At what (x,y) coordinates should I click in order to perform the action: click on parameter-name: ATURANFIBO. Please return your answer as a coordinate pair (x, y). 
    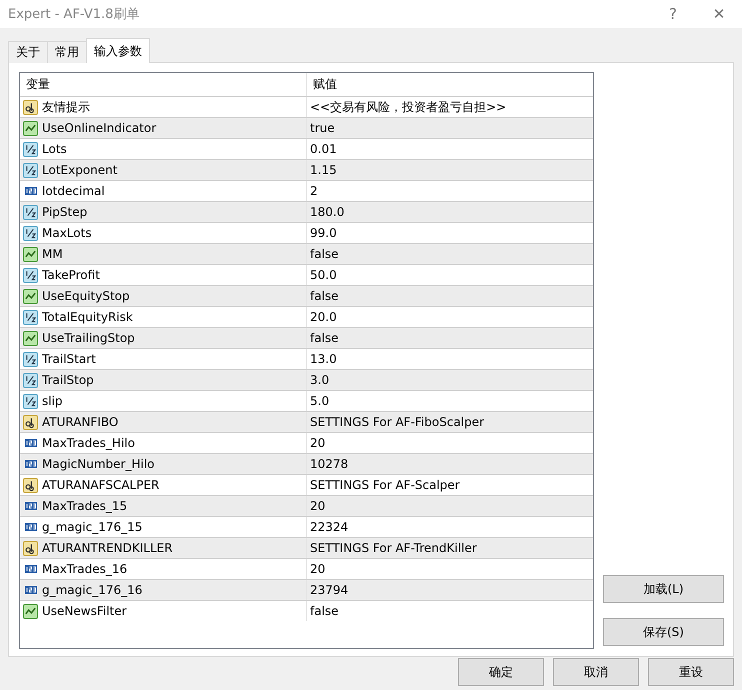
    Looking at the image, I should click on (80, 422).